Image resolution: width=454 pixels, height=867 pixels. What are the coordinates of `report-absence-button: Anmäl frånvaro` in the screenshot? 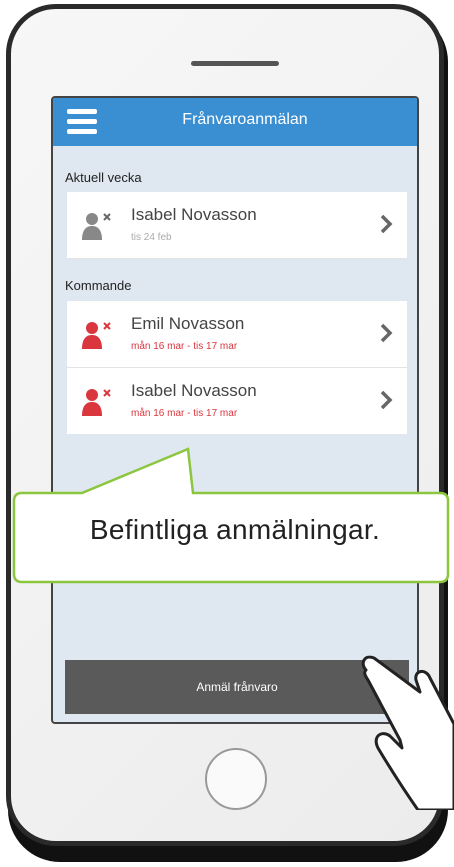 It's located at (237, 687).